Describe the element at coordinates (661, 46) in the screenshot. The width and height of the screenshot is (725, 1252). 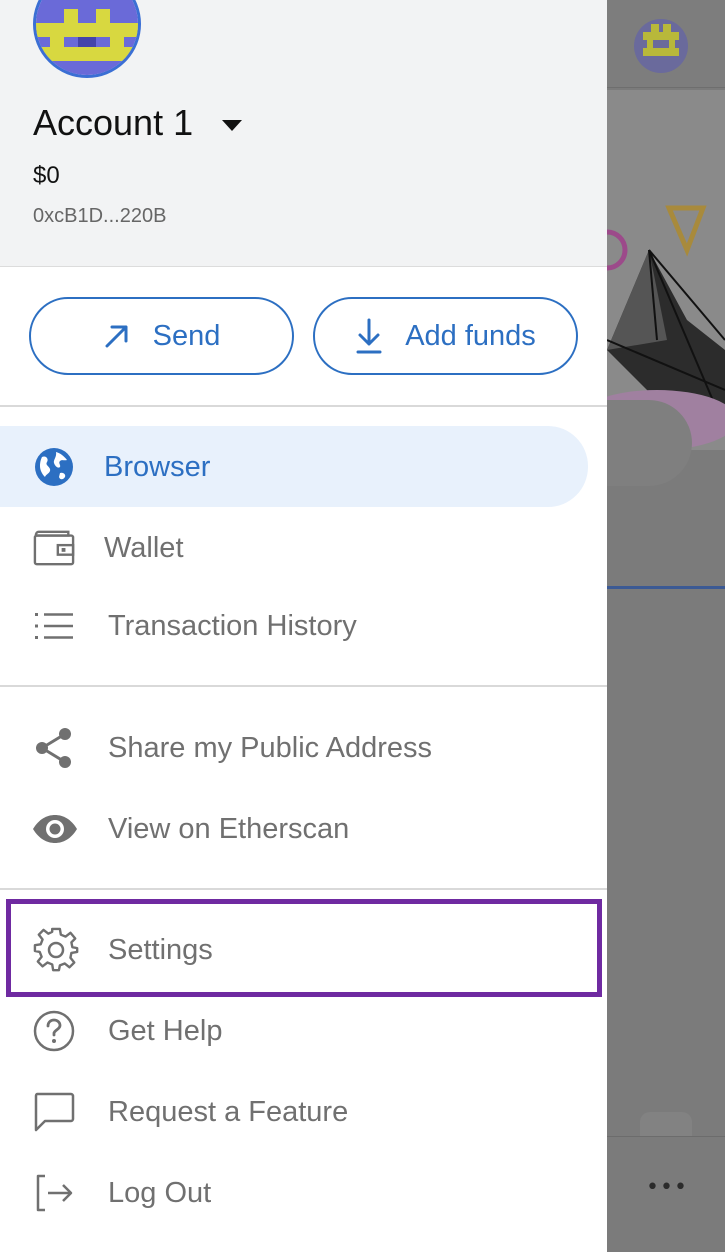
I see `background-account-avatar` at that location.